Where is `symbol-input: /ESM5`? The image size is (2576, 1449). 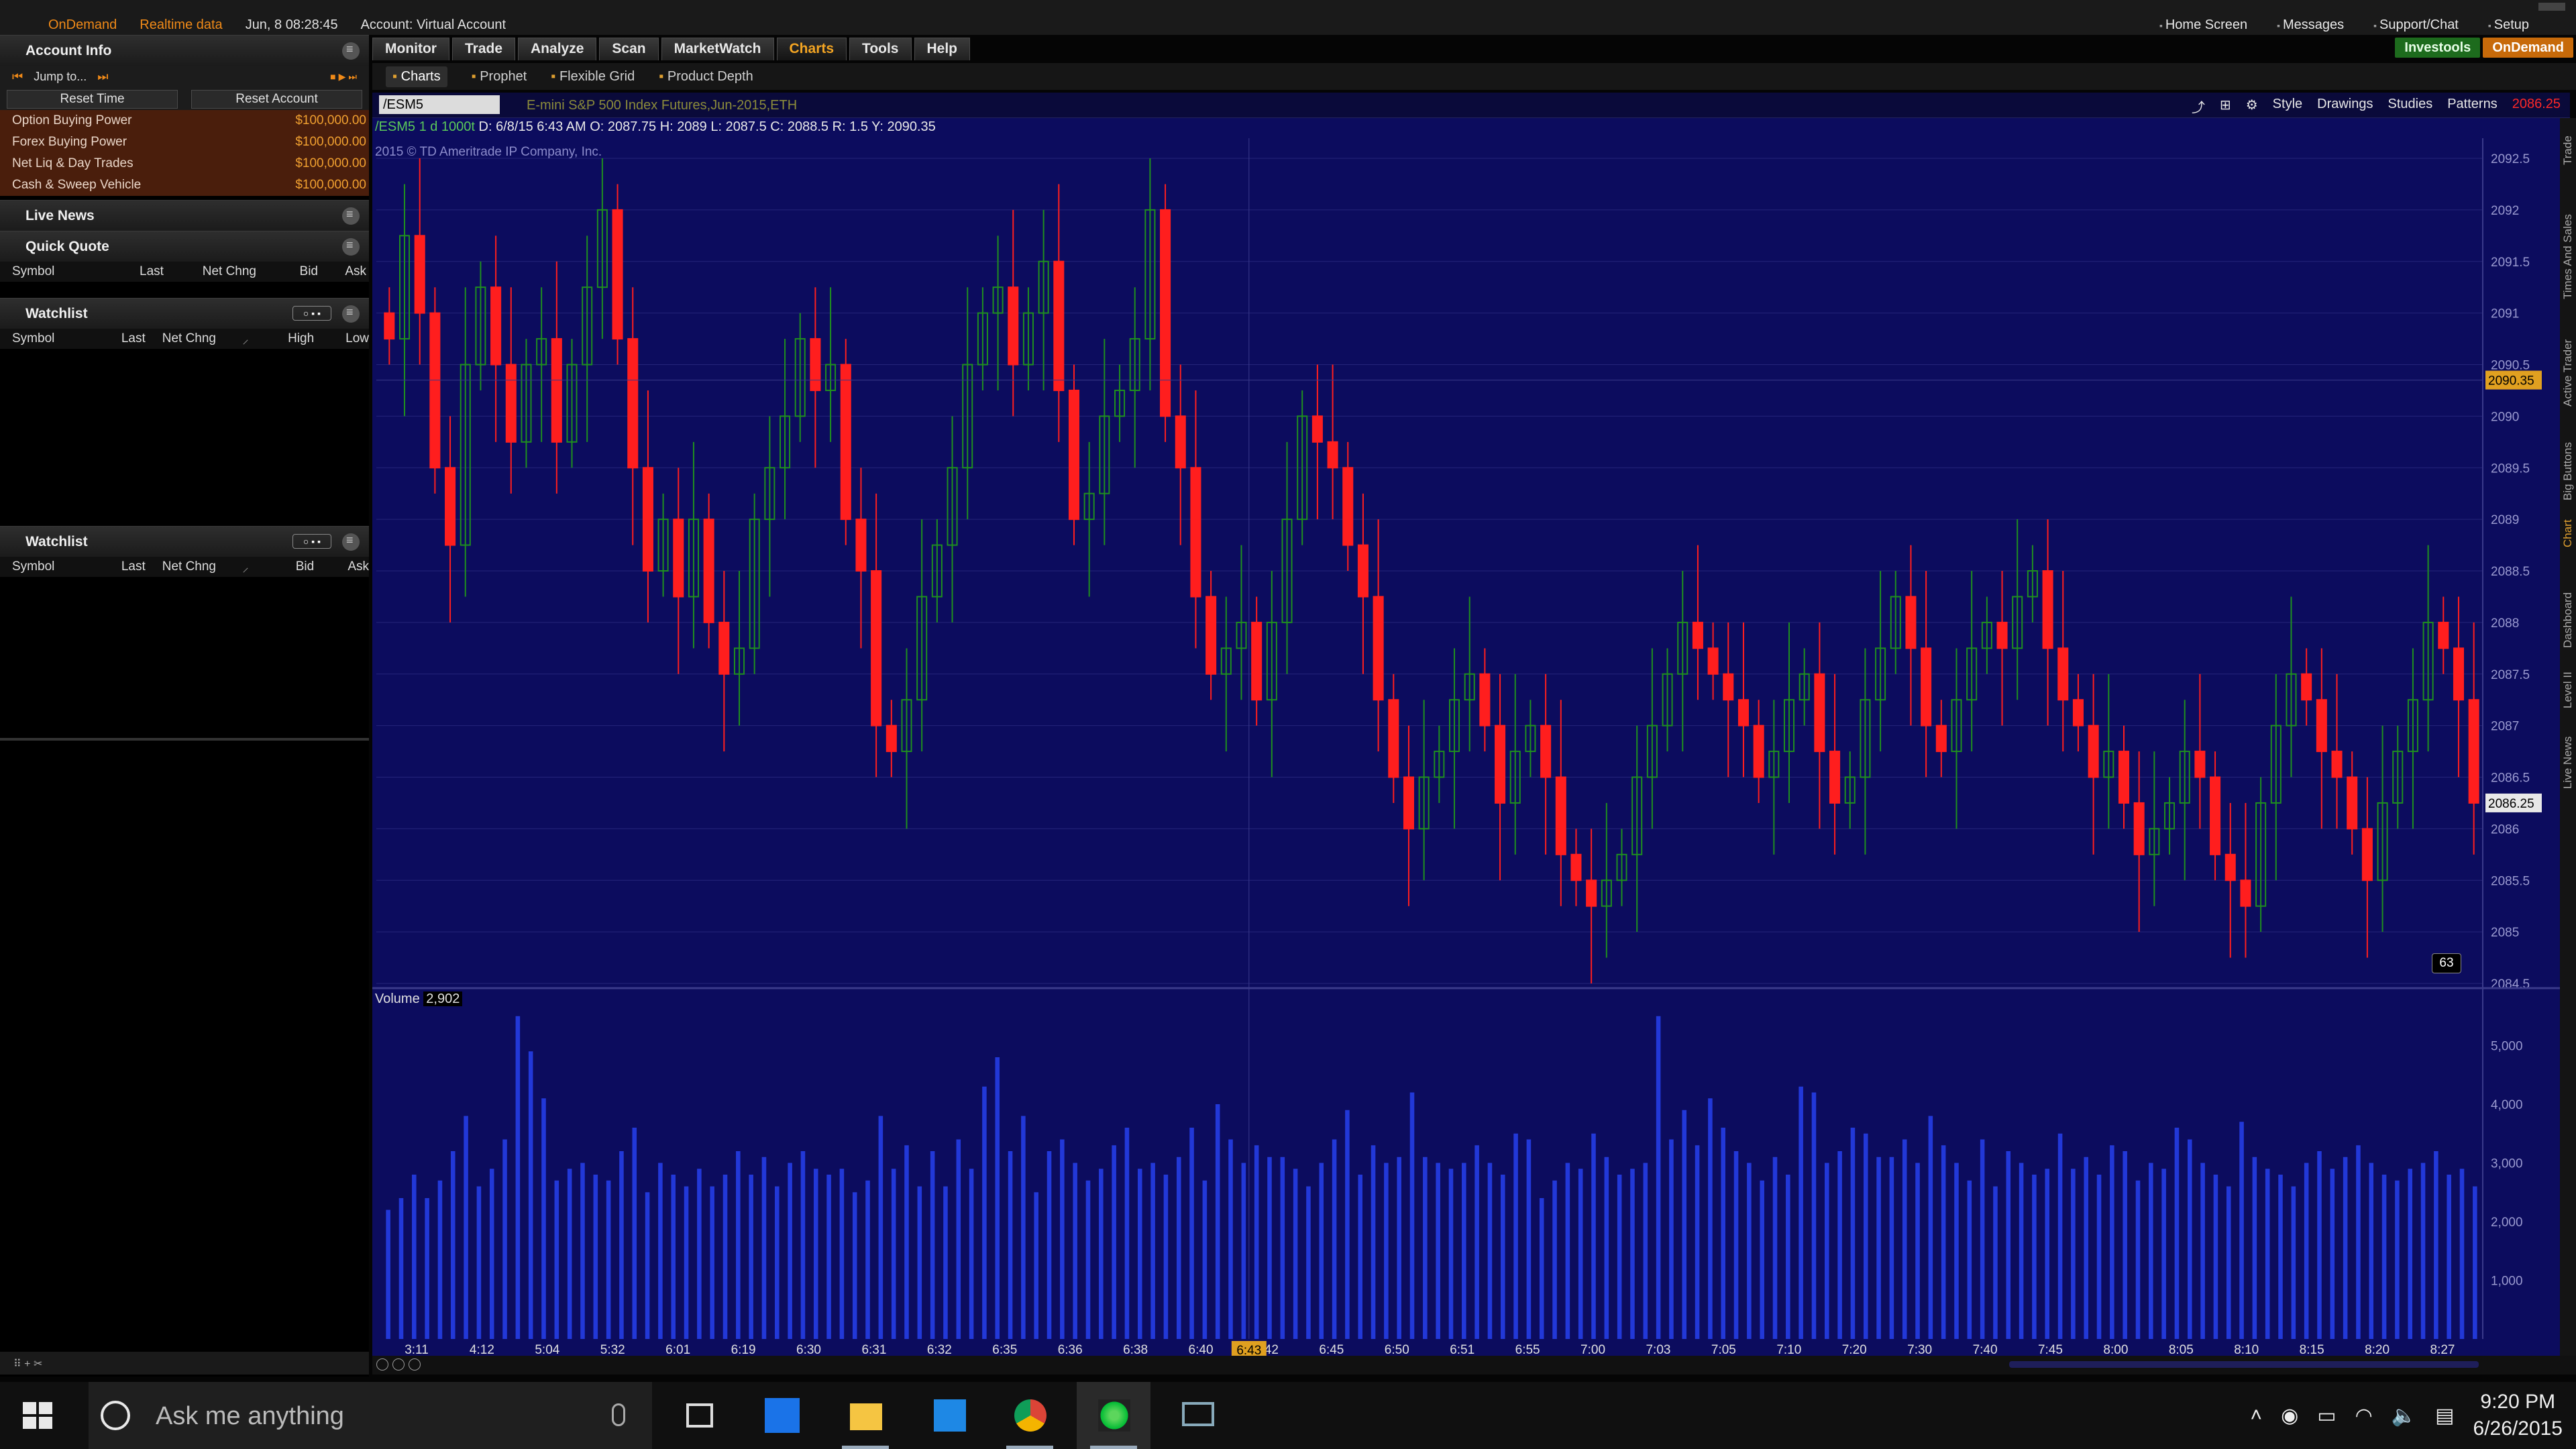 symbol-input: /ESM5 is located at coordinates (439, 104).